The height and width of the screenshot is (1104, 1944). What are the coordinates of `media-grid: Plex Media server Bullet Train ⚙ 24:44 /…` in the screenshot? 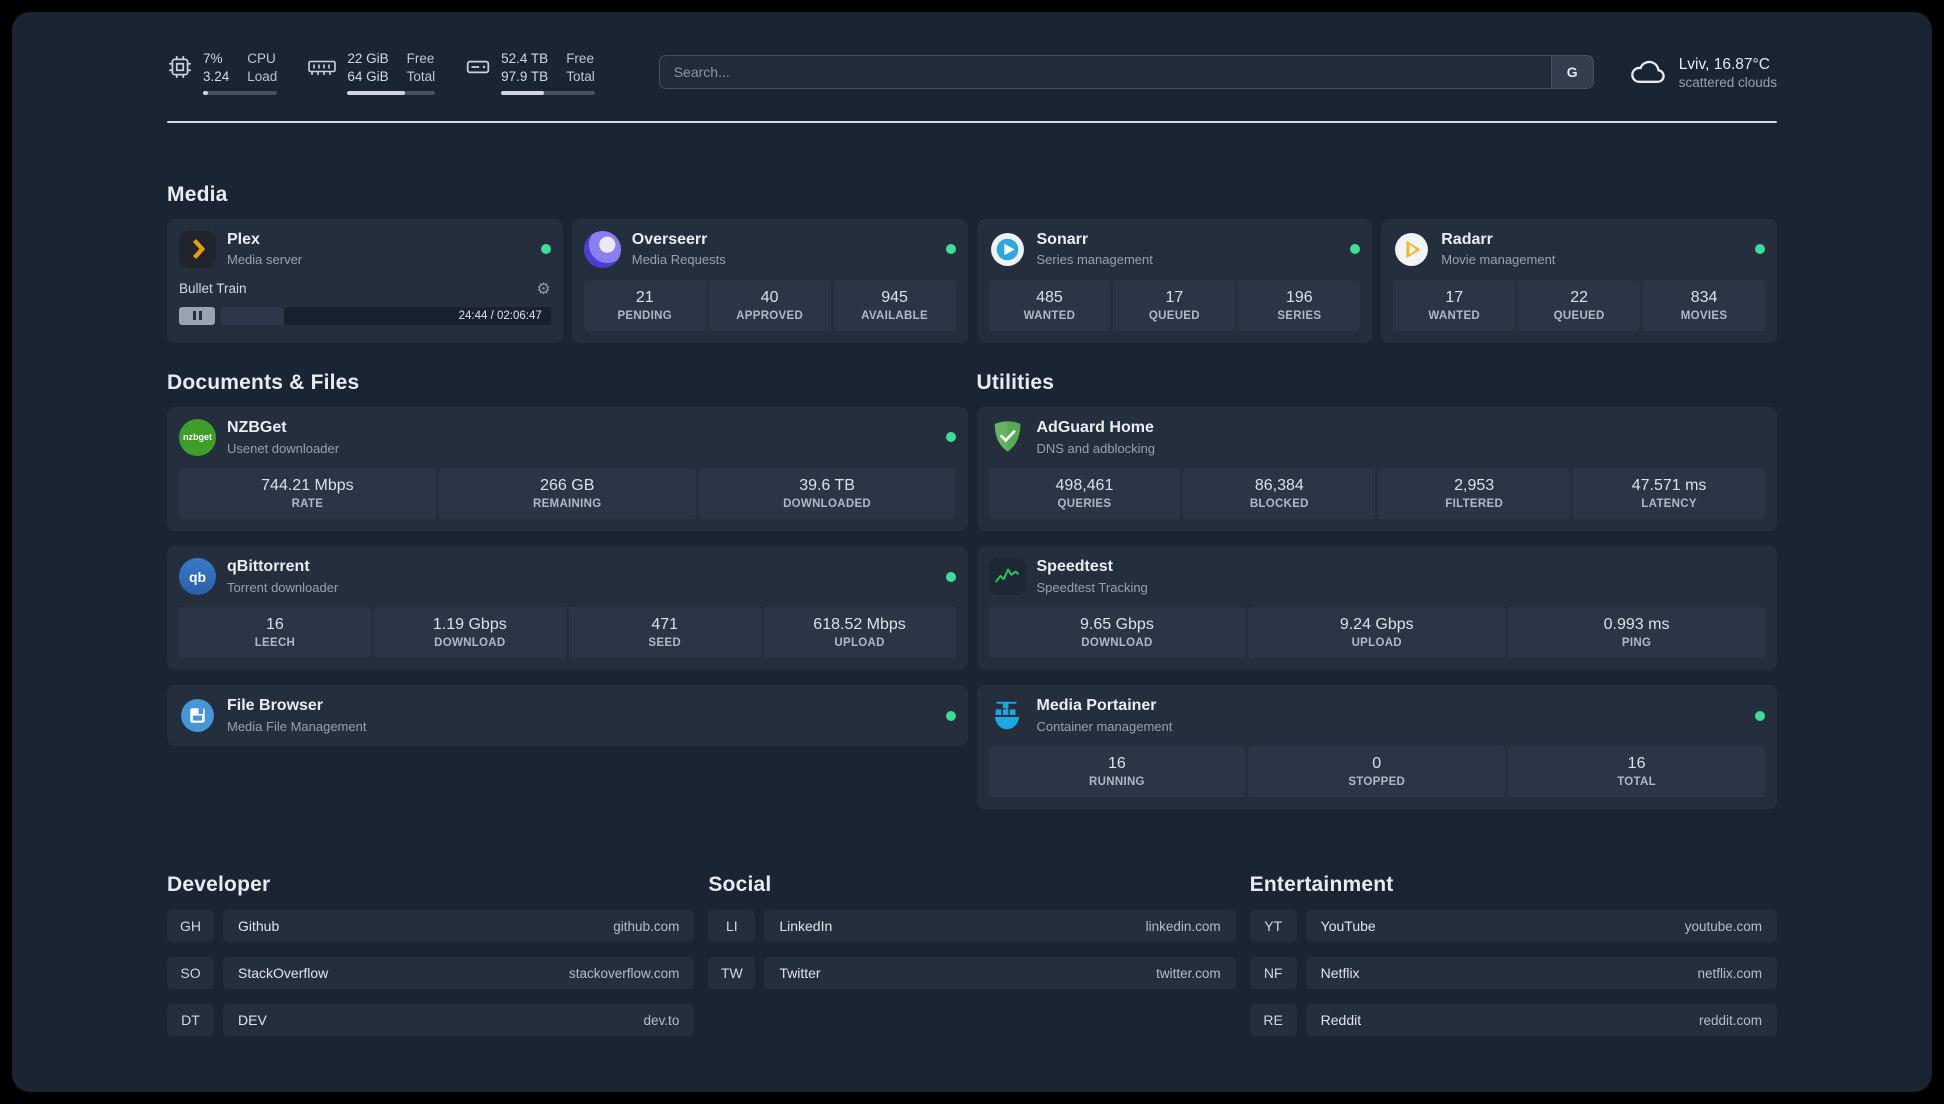 It's located at (972, 280).